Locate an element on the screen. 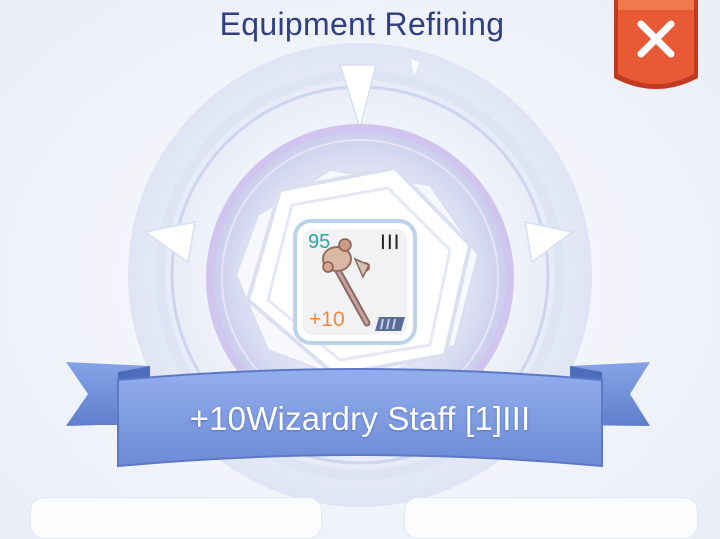  item-level: 95 is located at coordinates (319, 242).